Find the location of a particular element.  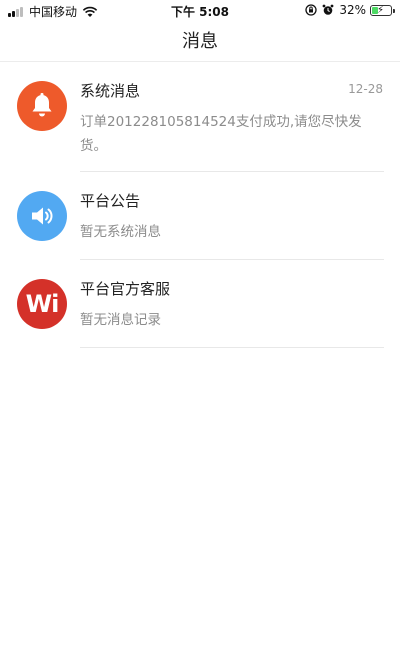

message-title: 平台公告 is located at coordinates (110, 201).